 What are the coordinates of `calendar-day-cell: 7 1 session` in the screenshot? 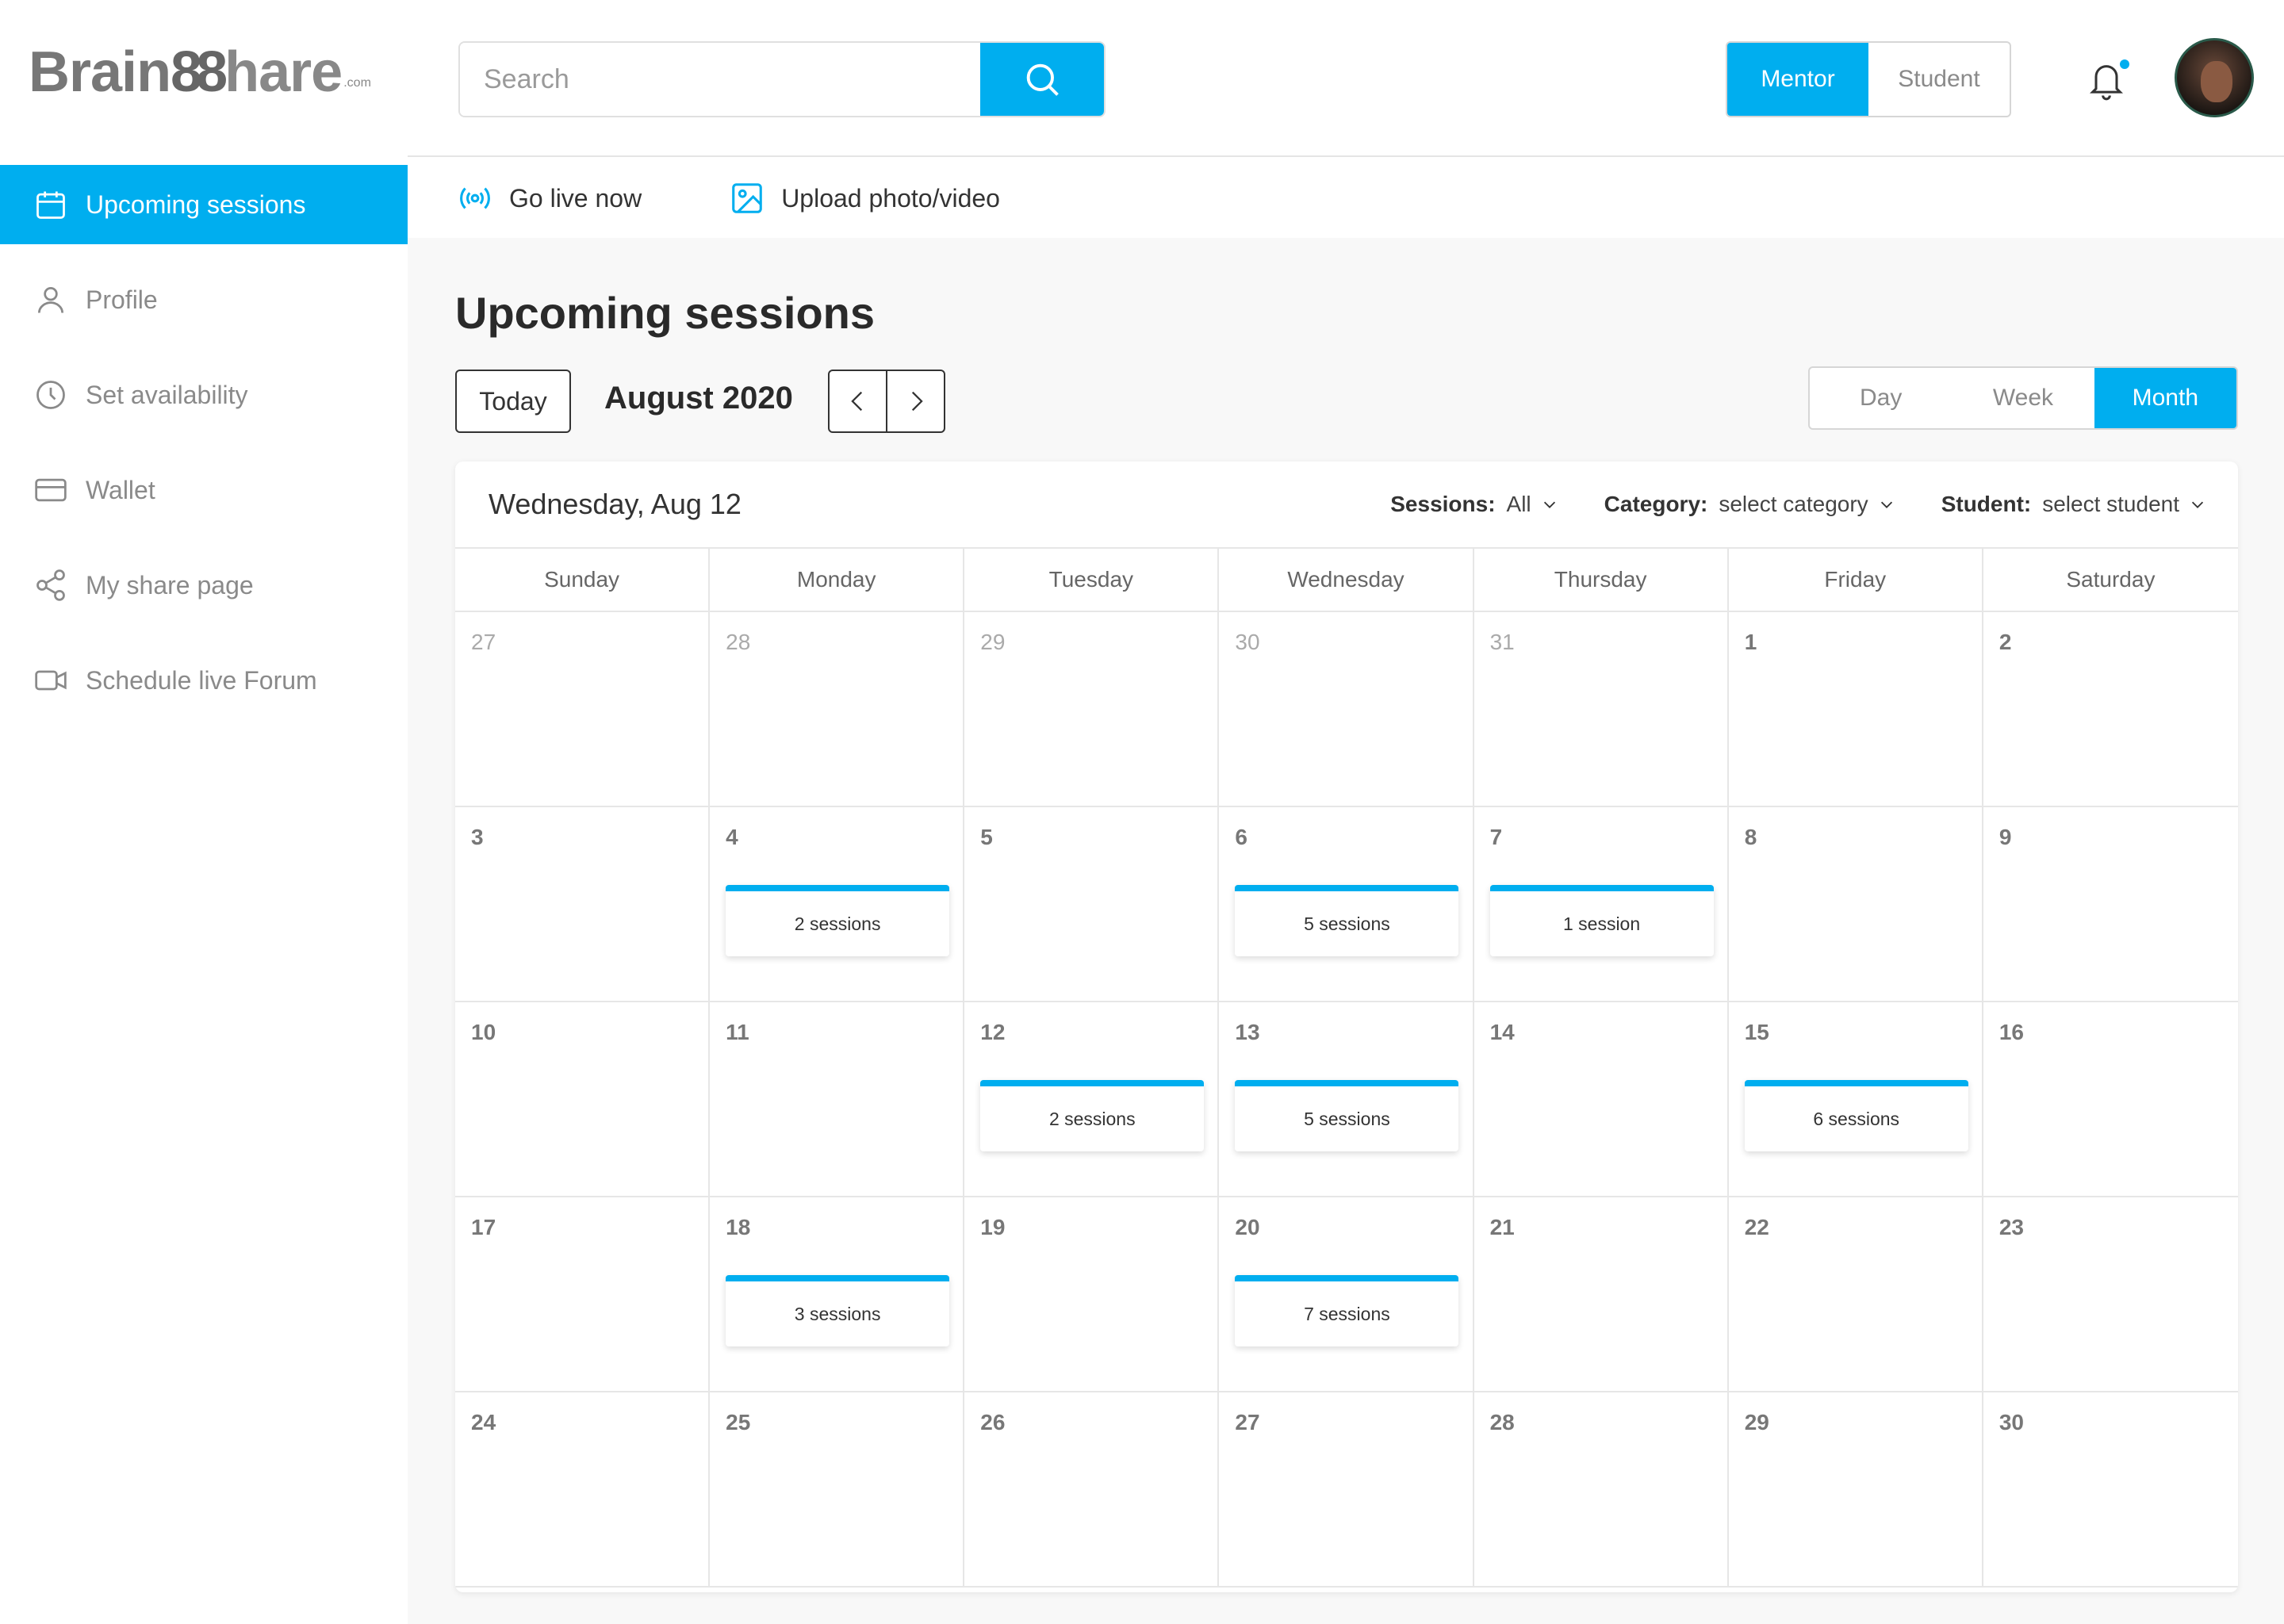 It's located at (1601, 904).